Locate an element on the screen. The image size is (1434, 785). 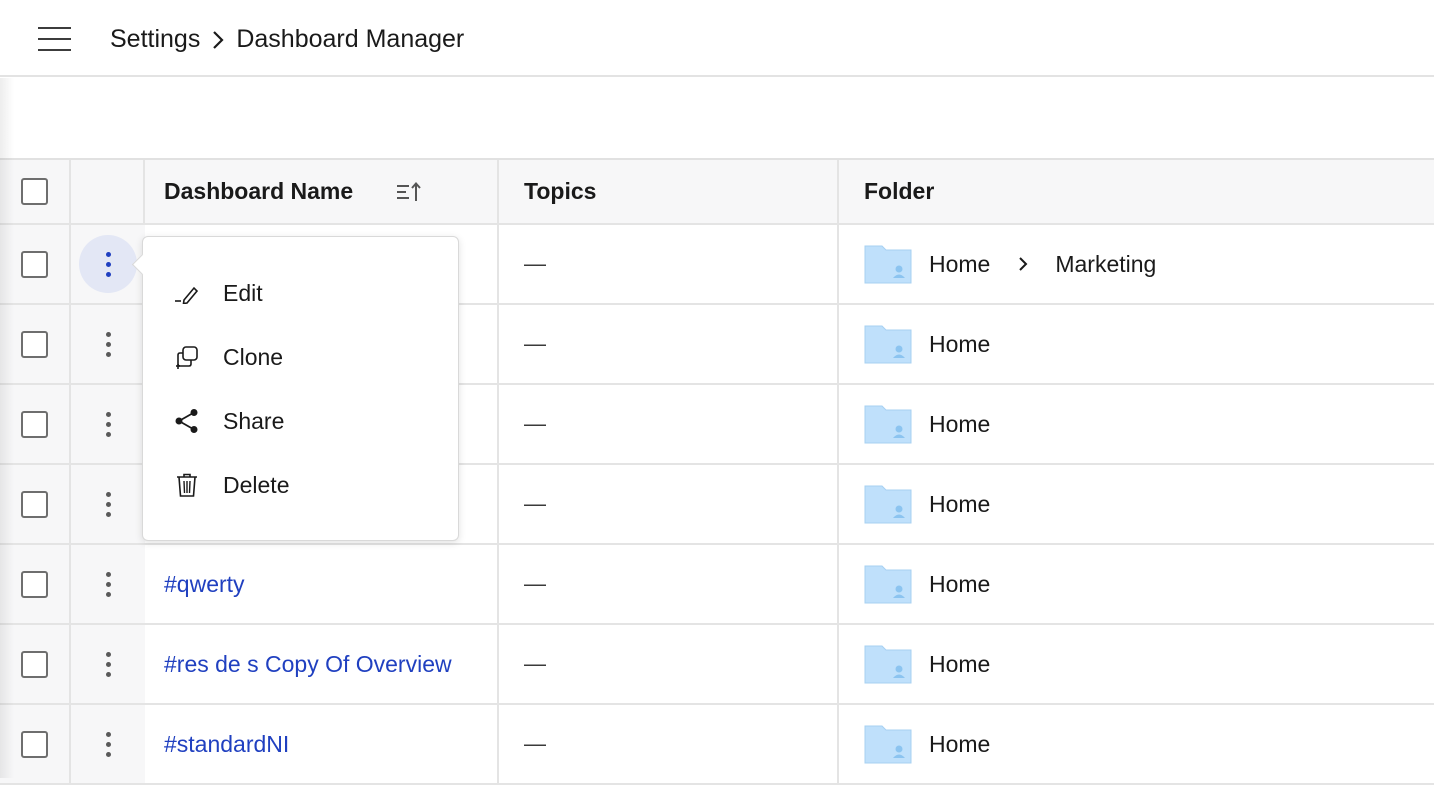
table-row: #res de s Copy Of Overview — Home is located at coordinates (717, 665).